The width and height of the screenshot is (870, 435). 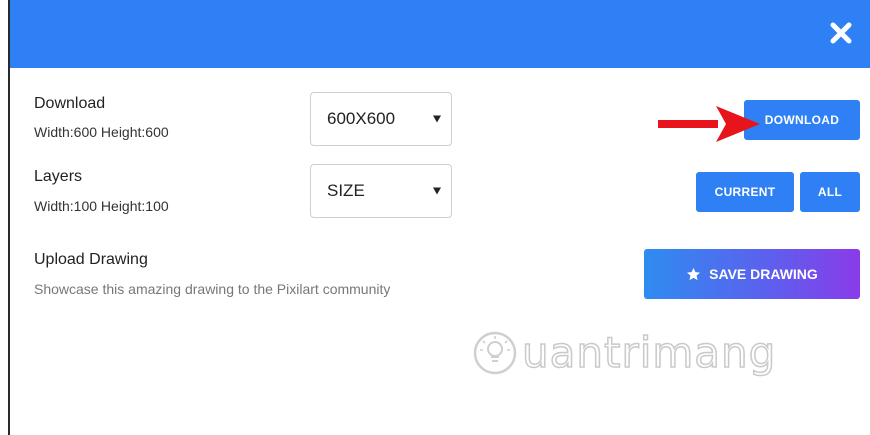 I want to click on red-arrow-annotation-icon, so click(x=709, y=124).